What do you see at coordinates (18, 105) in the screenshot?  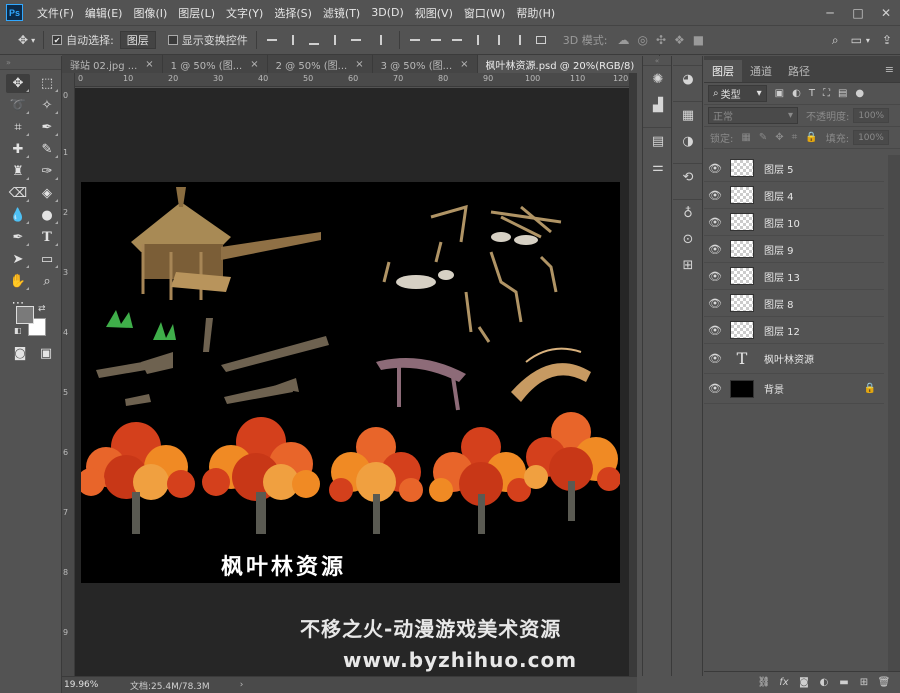 I see `lasso-tool-icon: ➰` at bounding box center [18, 105].